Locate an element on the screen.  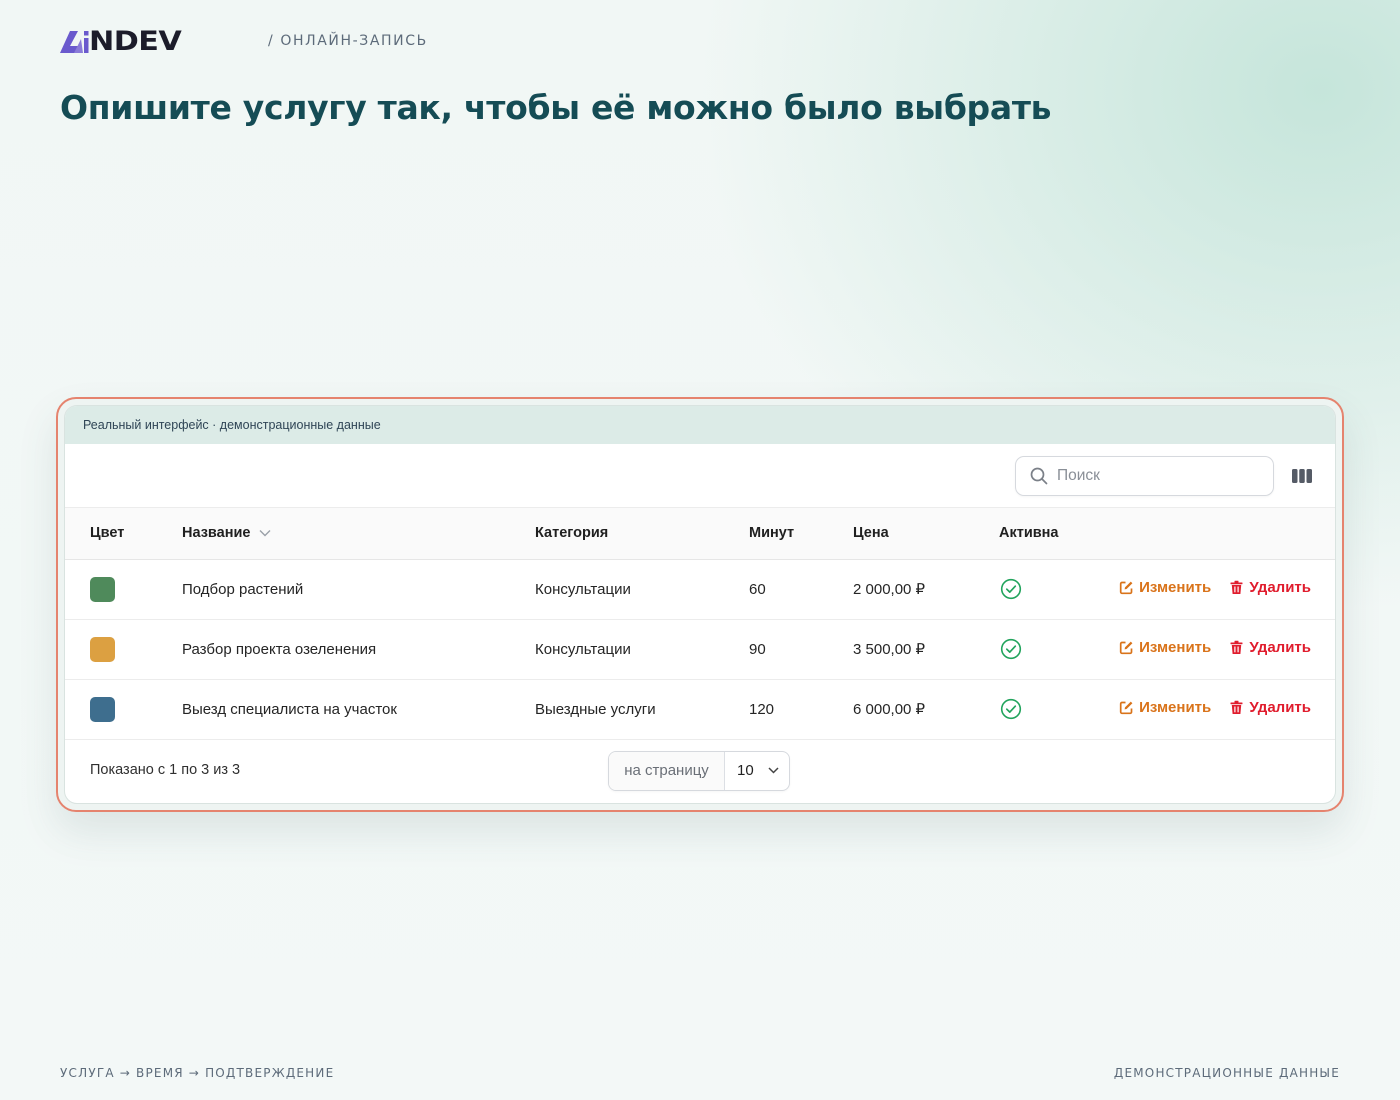
service-name: Подбор растений is located at coordinates (243, 589).